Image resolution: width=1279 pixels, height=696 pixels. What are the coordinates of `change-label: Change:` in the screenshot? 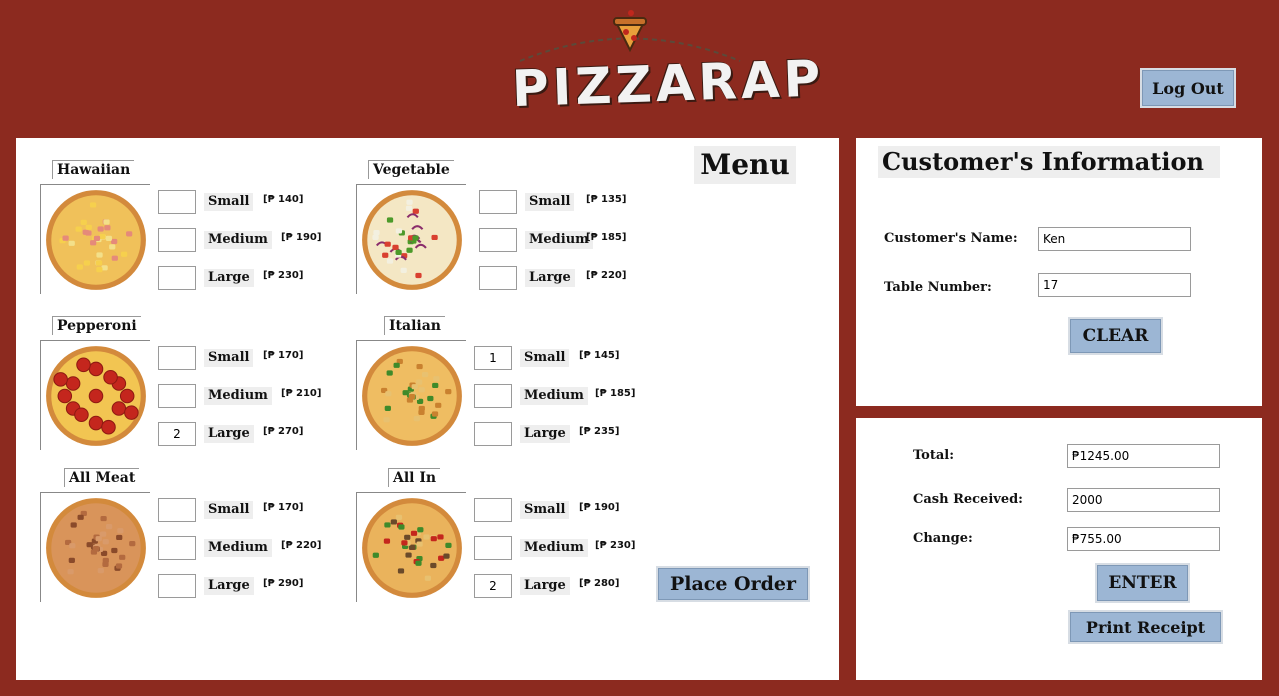 It's located at (943, 538).